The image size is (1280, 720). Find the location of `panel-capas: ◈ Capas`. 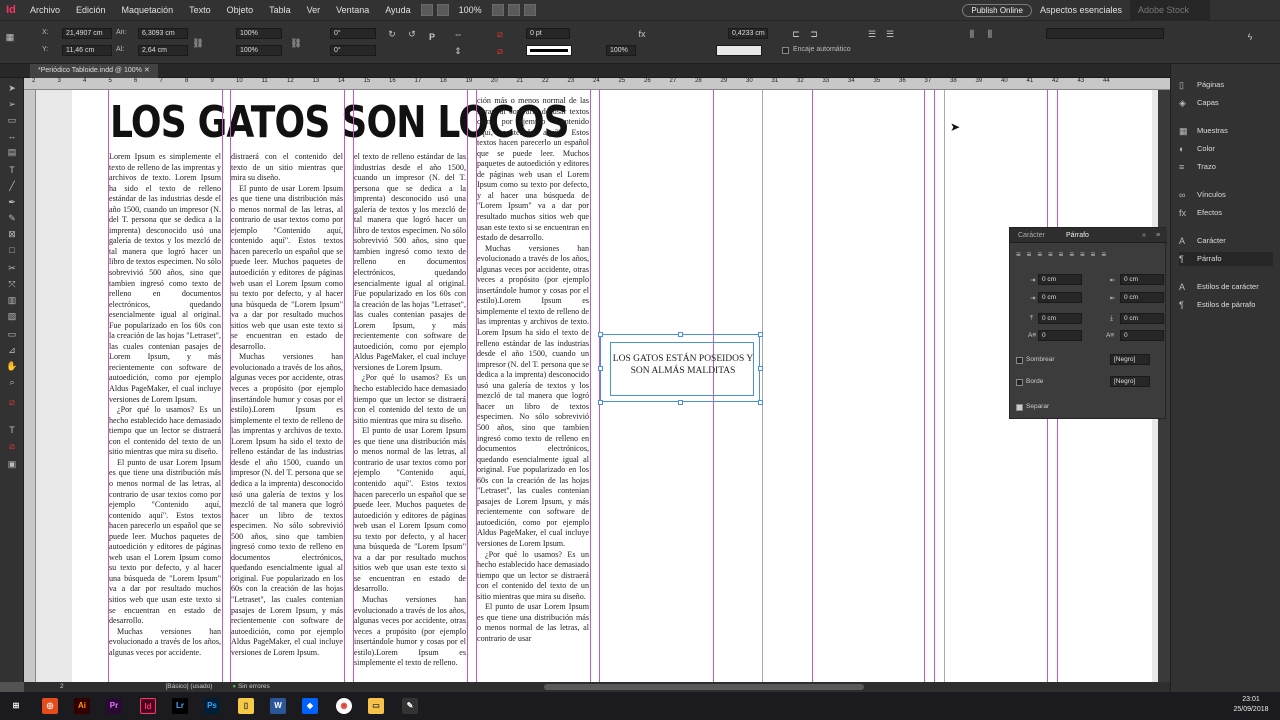

panel-capas: ◈ Capas is located at coordinates (1199, 103).